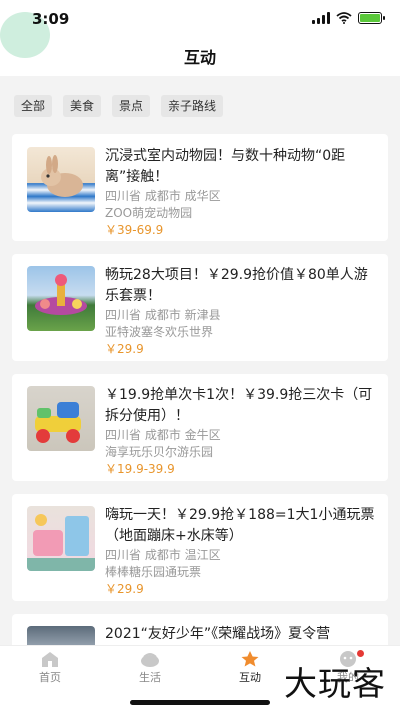 Image resolution: width=400 pixels, height=711 pixels. Describe the element at coordinates (250, 659) in the screenshot. I see `star-icon` at that location.